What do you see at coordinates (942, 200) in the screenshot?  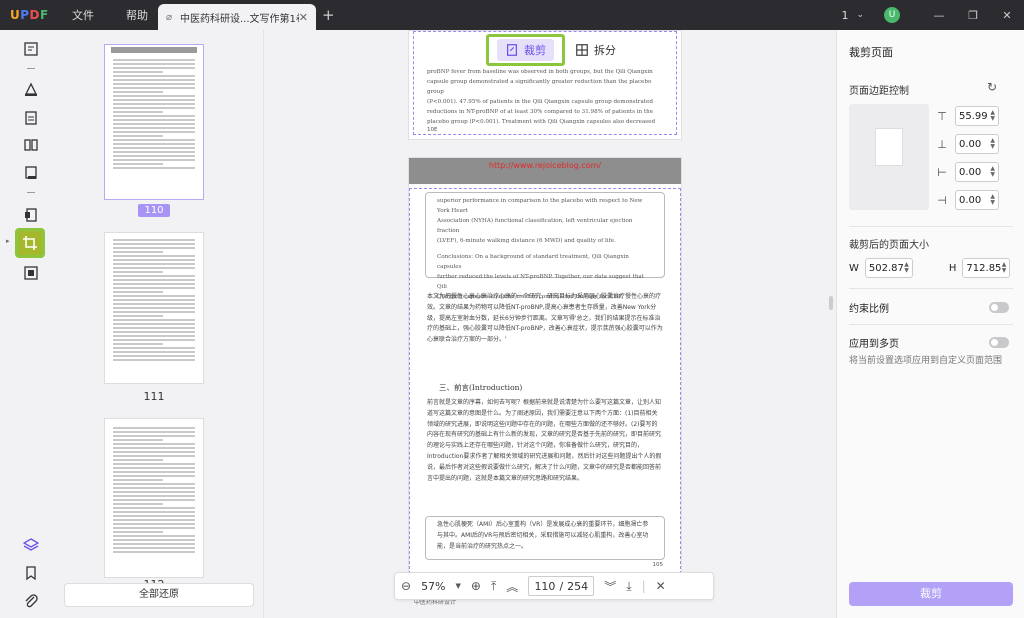 I see `margin-right-icon: ⊣` at bounding box center [942, 200].